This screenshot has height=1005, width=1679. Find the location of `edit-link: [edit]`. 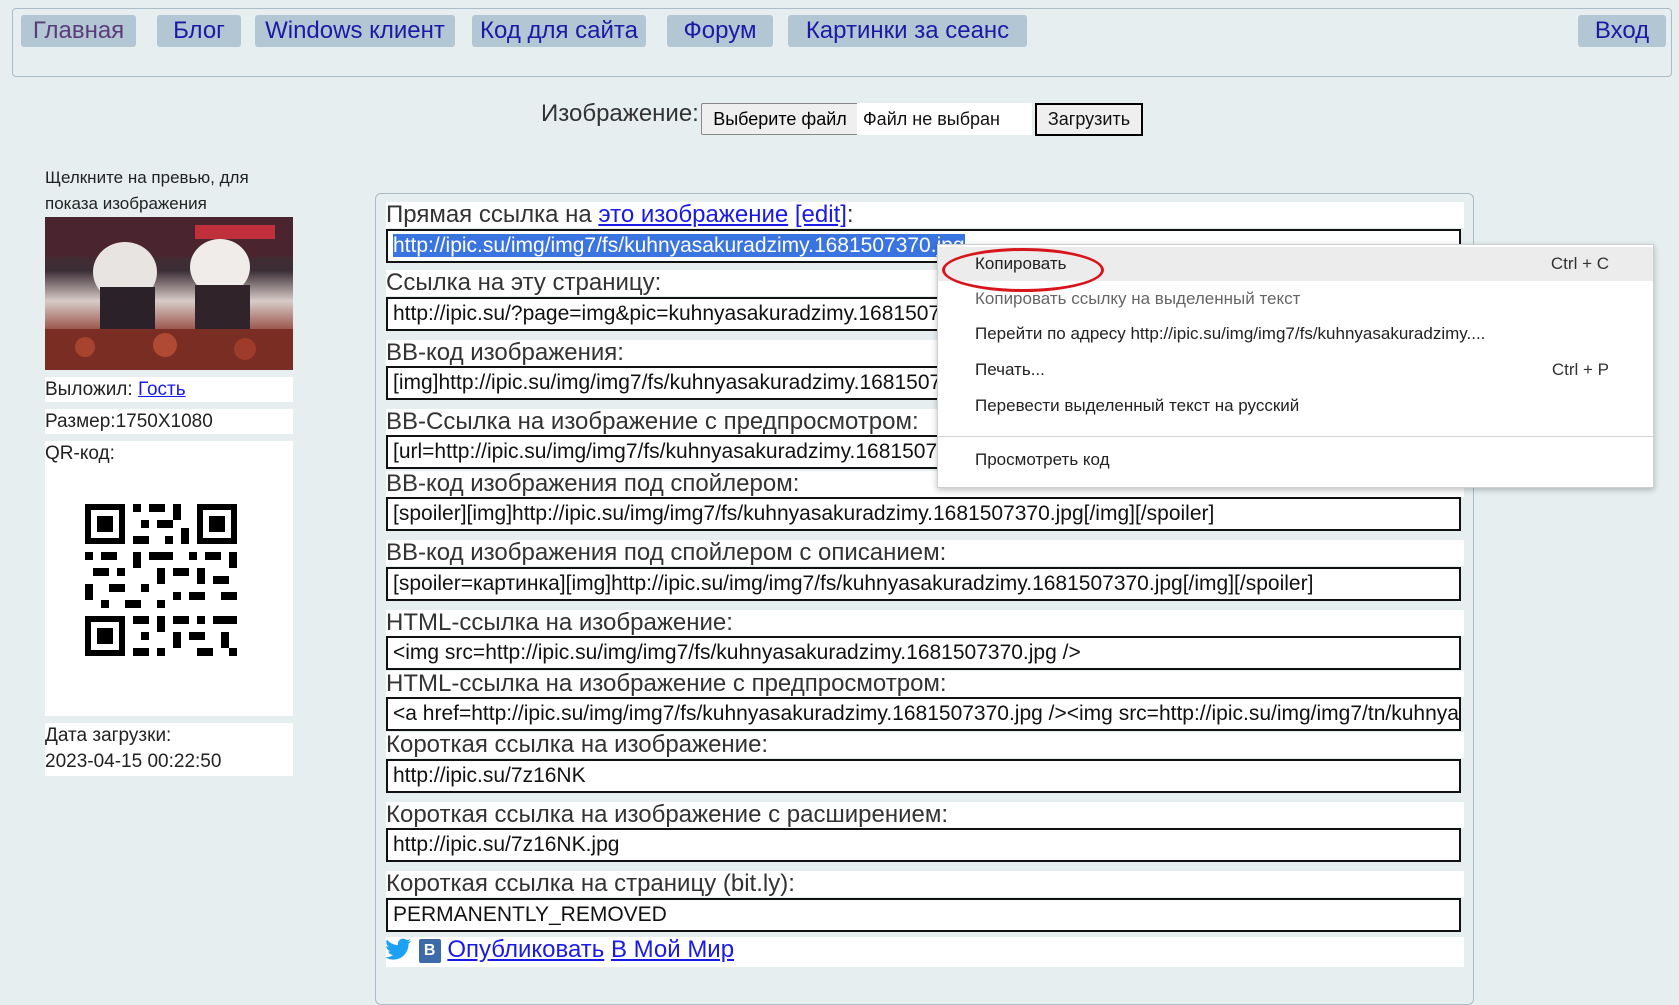

edit-link: [edit] is located at coordinates (821, 214).